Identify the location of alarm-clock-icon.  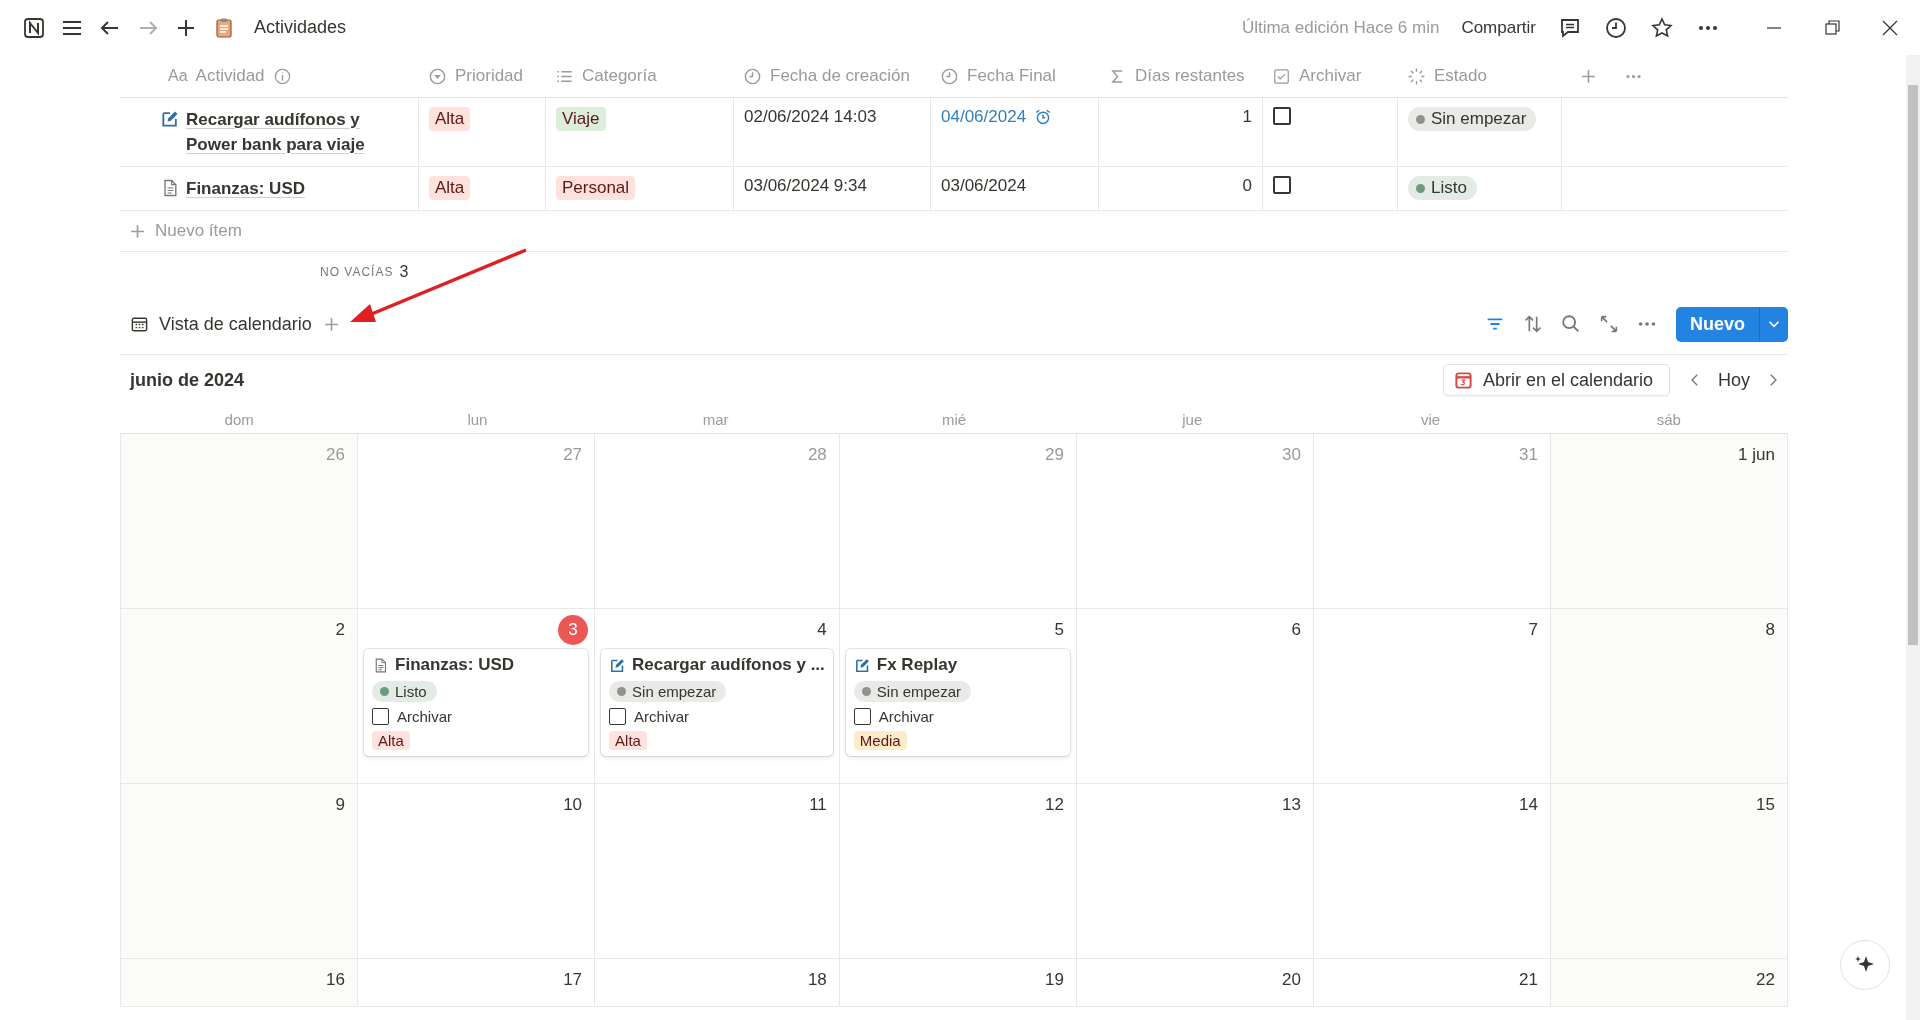
(1043, 117).